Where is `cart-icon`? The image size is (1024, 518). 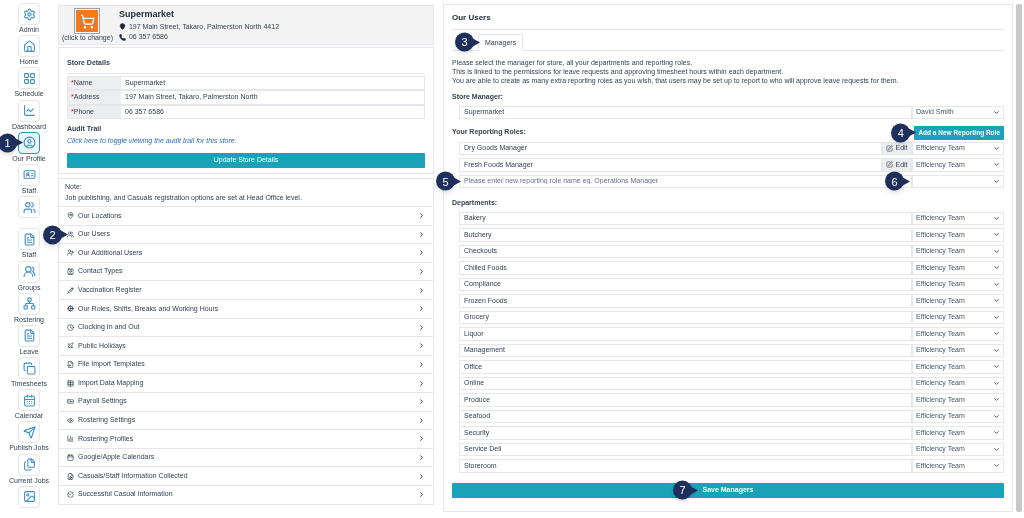
cart-icon is located at coordinates (87, 21).